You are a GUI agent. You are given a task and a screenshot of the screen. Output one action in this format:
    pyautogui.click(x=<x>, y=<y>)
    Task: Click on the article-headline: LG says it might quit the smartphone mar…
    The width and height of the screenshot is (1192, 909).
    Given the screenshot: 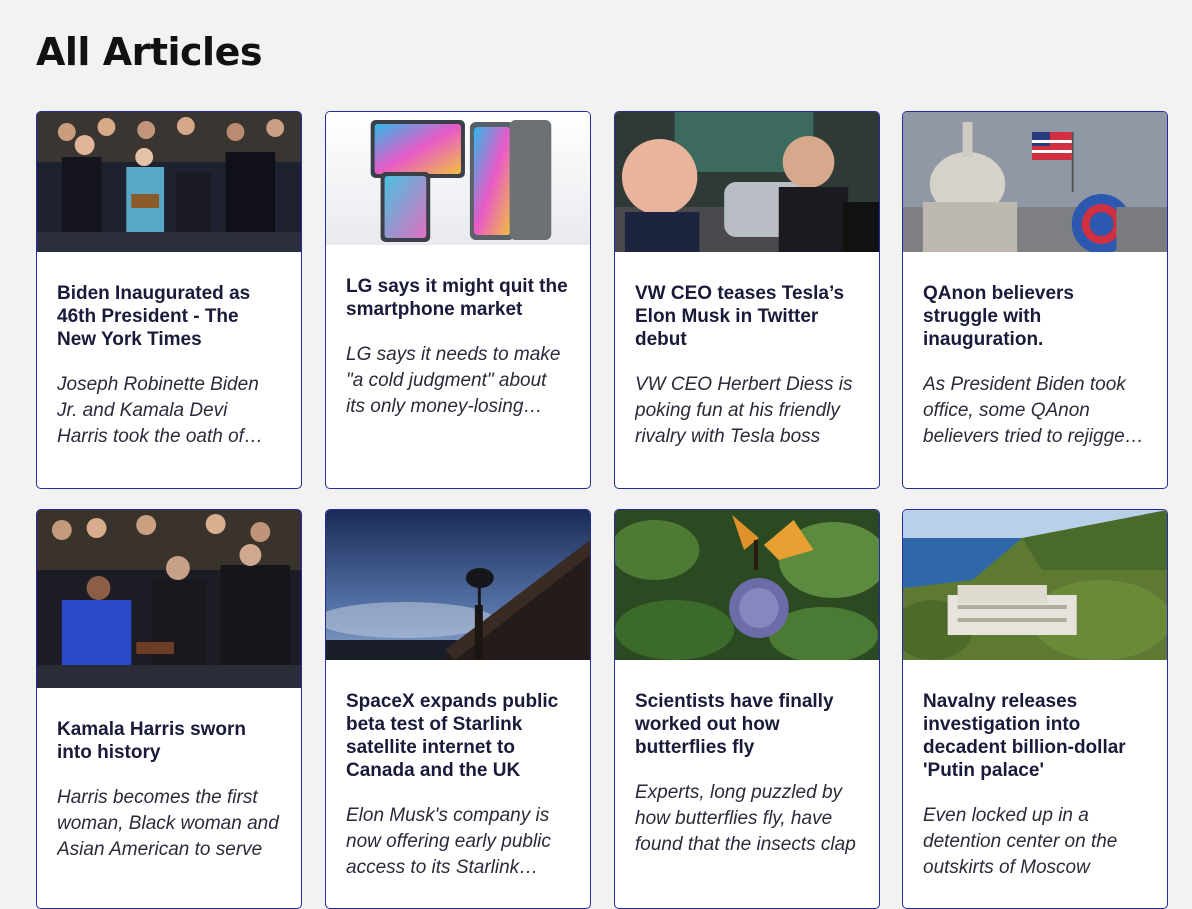 What is the action you would take?
    pyautogui.click(x=457, y=298)
    